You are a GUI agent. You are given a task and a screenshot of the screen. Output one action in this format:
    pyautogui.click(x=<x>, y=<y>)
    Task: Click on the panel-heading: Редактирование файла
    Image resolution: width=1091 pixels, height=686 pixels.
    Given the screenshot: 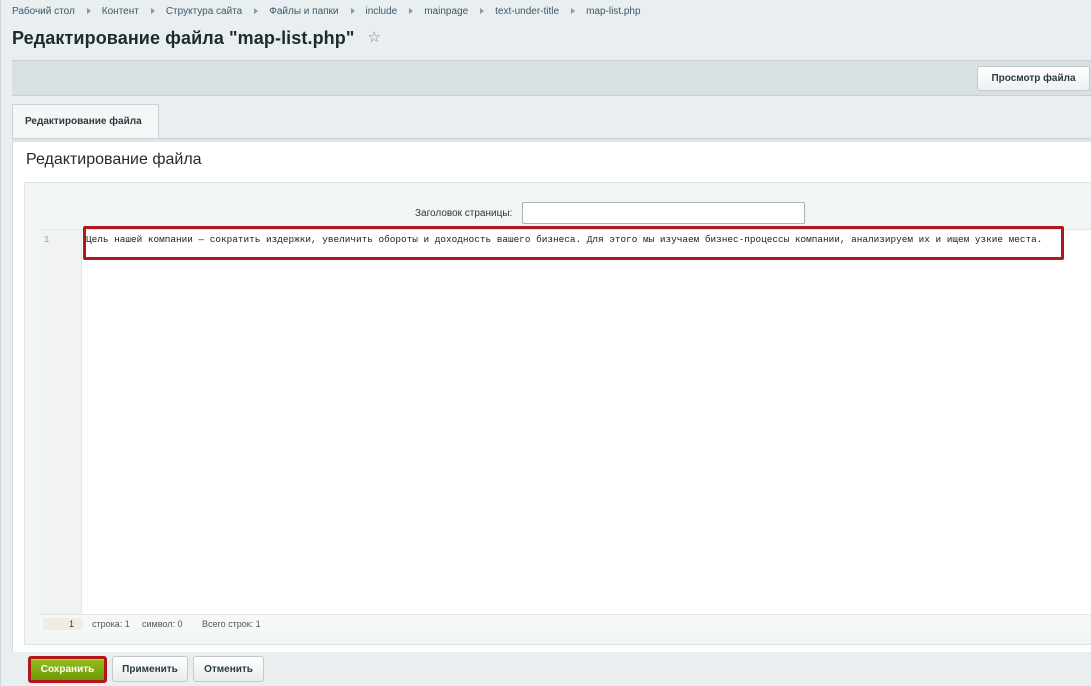 What is the action you would take?
    pyautogui.click(x=114, y=159)
    